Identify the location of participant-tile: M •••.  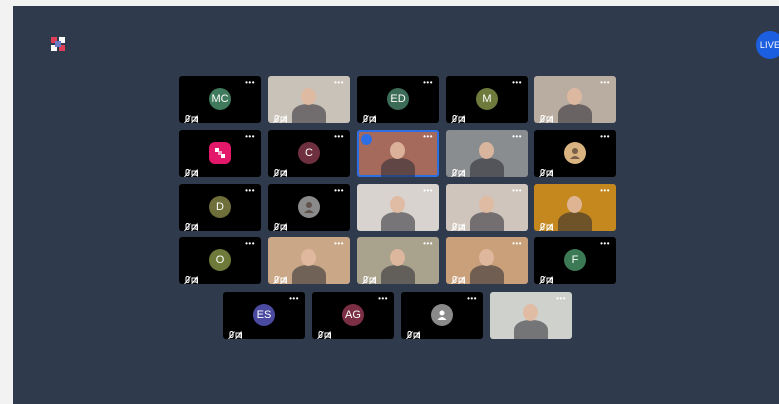
(487, 99).